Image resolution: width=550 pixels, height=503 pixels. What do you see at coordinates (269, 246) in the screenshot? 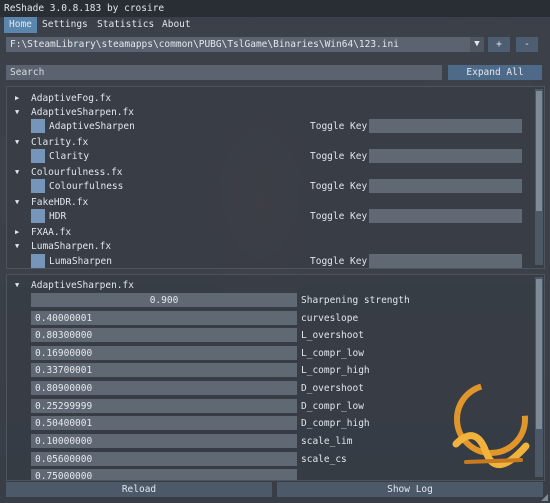
I see `effect-header-lumasharpen: ▼ LumaSharpen.fx` at bounding box center [269, 246].